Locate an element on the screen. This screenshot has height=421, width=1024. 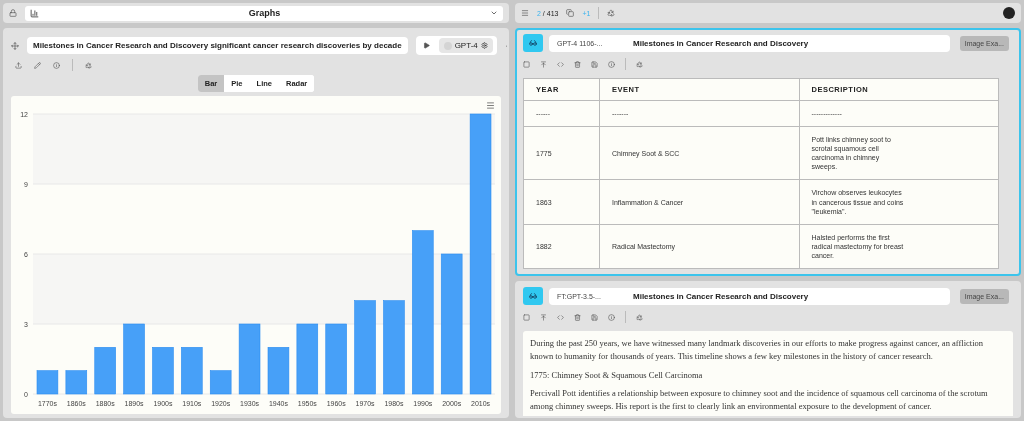
response-paragraph: 1775: Chimney Soot & Squamous Cell Carcinoma is located at coordinates (617, 375).